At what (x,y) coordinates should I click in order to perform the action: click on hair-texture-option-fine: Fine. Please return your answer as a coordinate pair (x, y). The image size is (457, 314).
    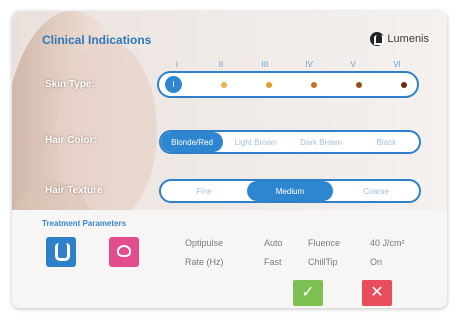
    Looking at the image, I should click on (204, 191).